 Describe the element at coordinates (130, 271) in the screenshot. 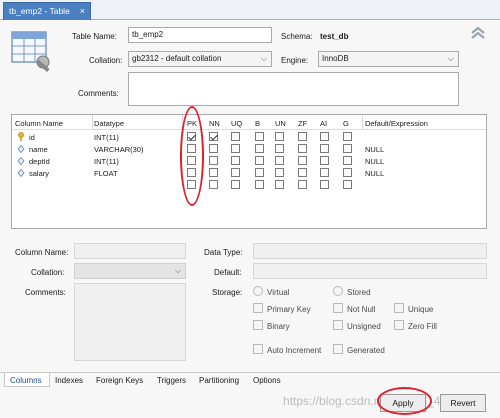

I see `detail-collation-select: ⌵` at that location.